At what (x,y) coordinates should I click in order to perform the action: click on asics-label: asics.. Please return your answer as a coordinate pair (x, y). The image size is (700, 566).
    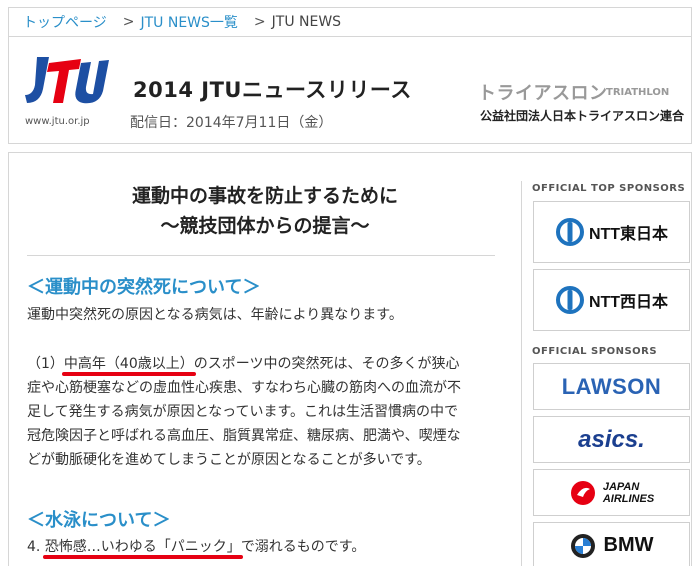
    Looking at the image, I should click on (611, 439).